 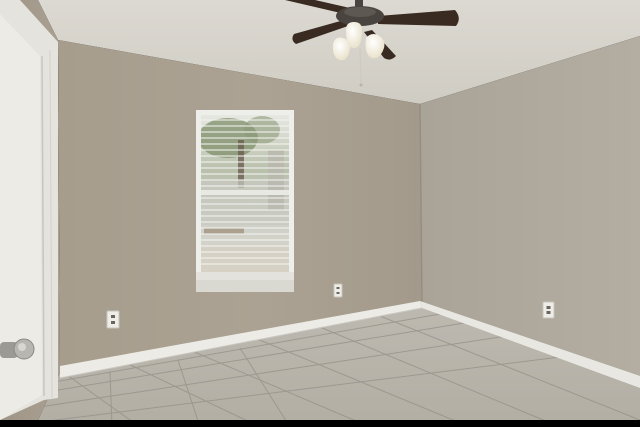 I want to click on letterbox-bar, so click(x=320, y=423).